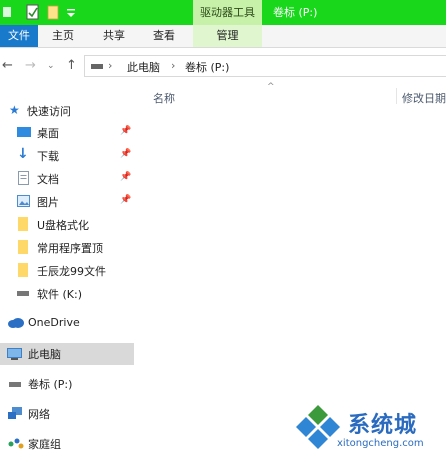 This screenshot has height=457, width=446. What do you see at coordinates (15, 413) in the screenshot?
I see `network-icon` at bounding box center [15, 413].